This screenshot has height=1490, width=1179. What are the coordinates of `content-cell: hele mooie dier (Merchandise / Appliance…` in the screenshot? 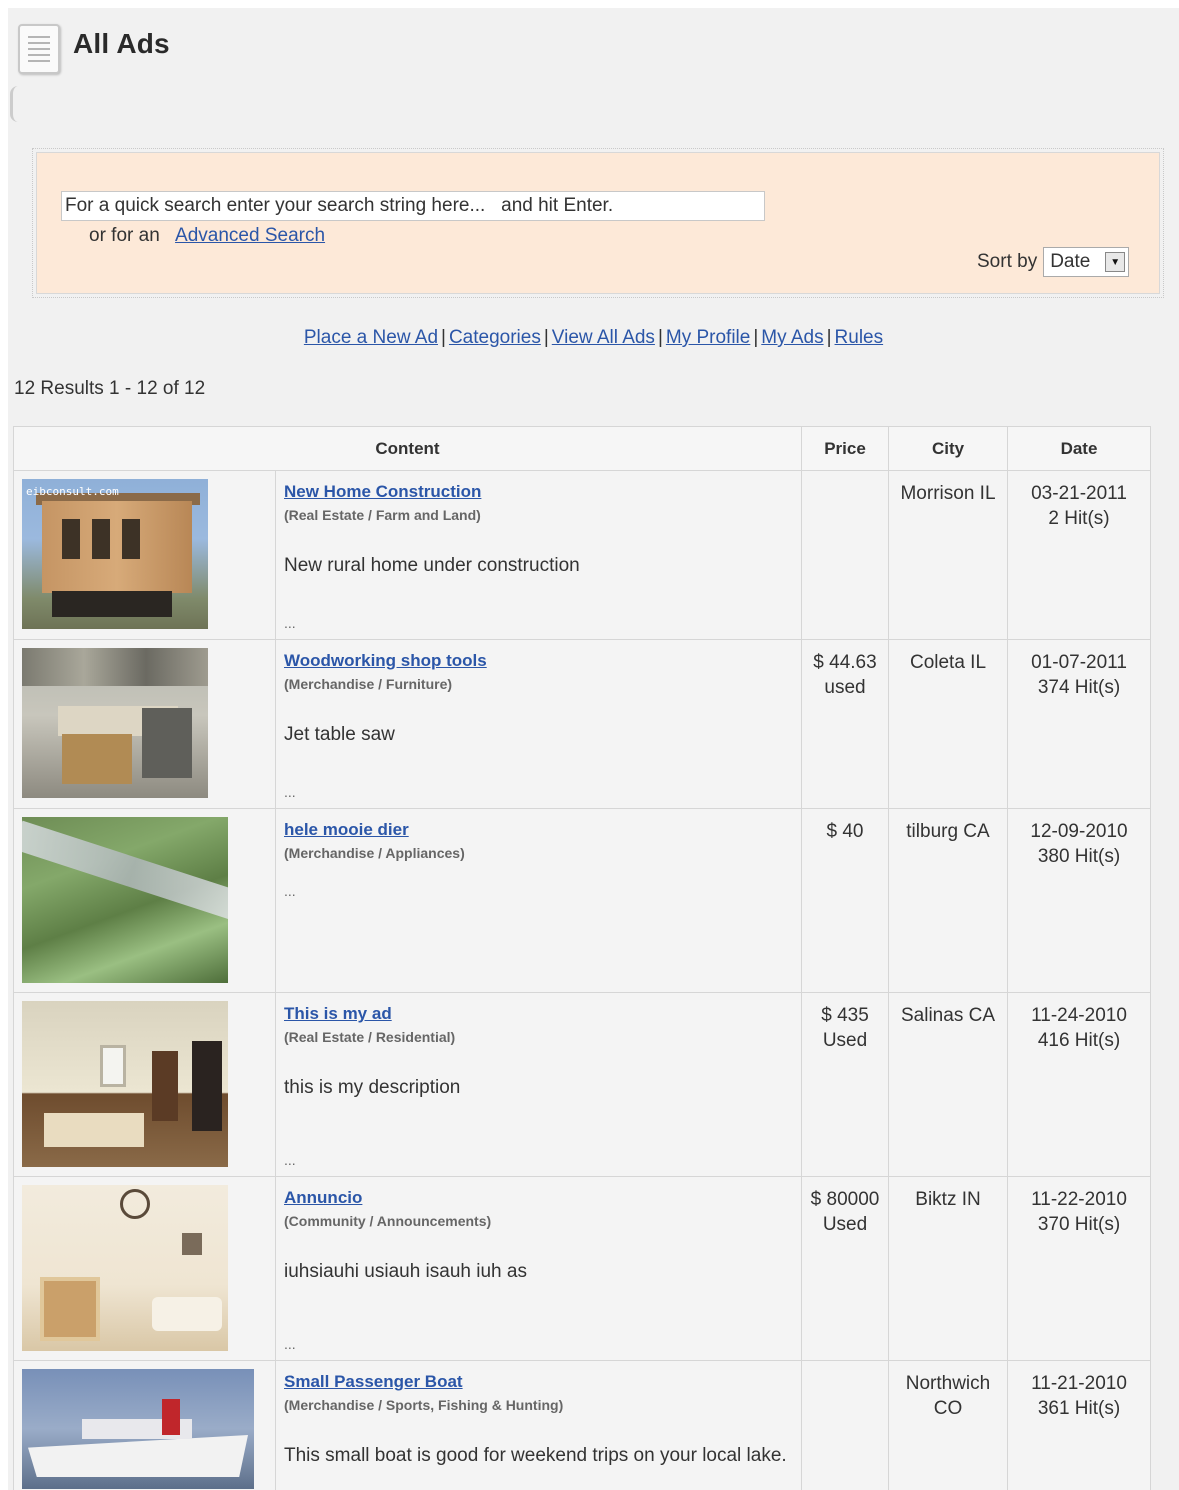 It's located at (538, 900).